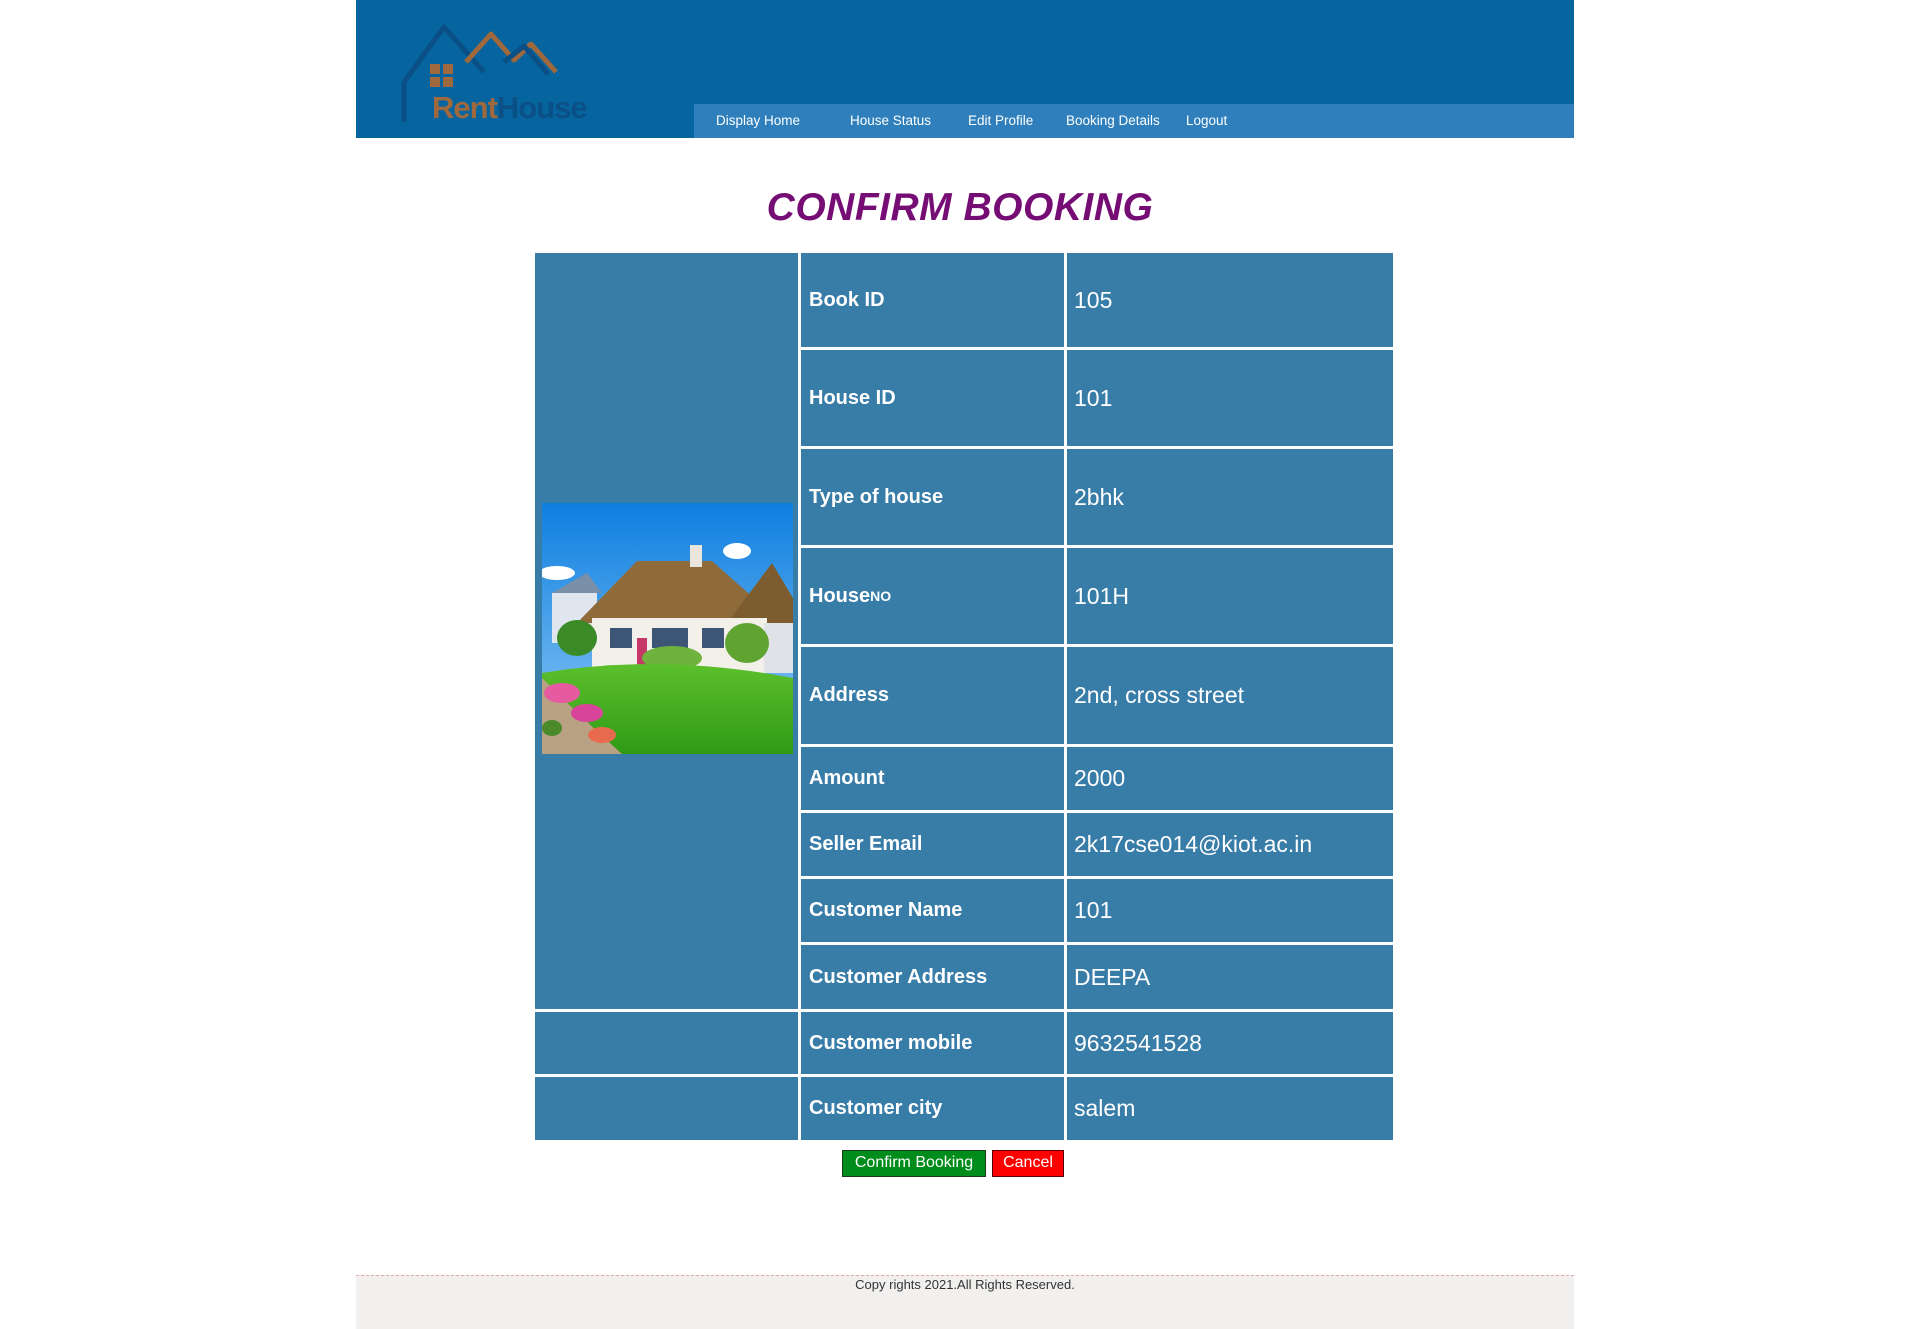  I want to click on value-customer-address: DEEPA, so click(1230, 977).